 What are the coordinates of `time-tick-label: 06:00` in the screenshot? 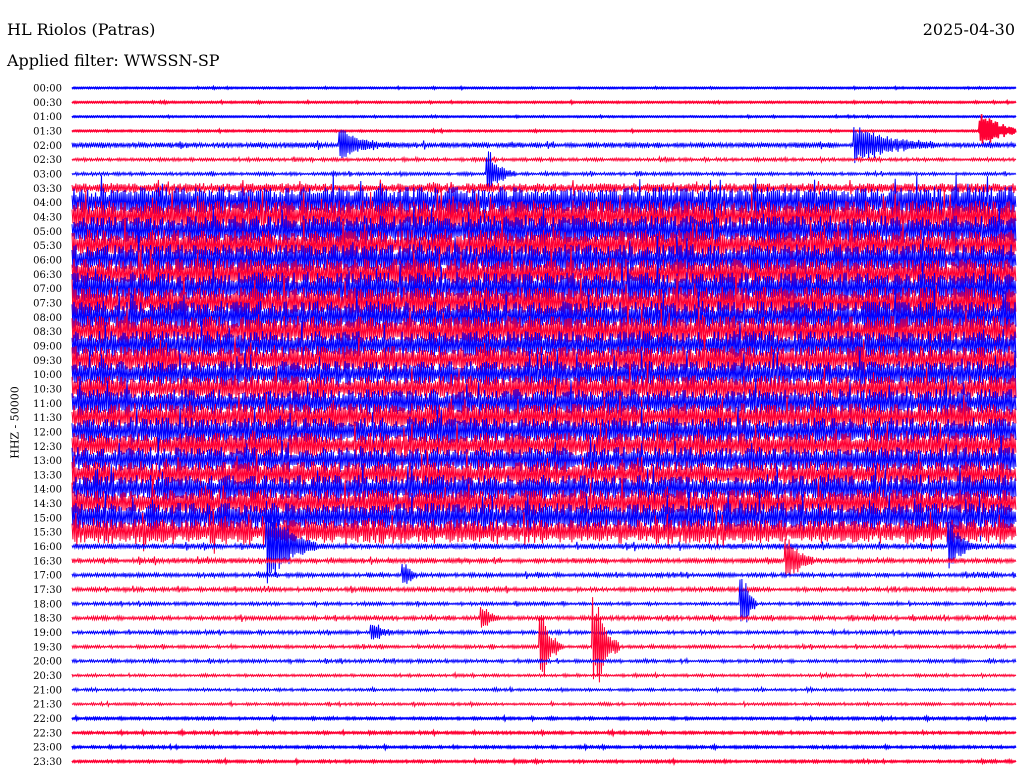 It's located at (47, 260).